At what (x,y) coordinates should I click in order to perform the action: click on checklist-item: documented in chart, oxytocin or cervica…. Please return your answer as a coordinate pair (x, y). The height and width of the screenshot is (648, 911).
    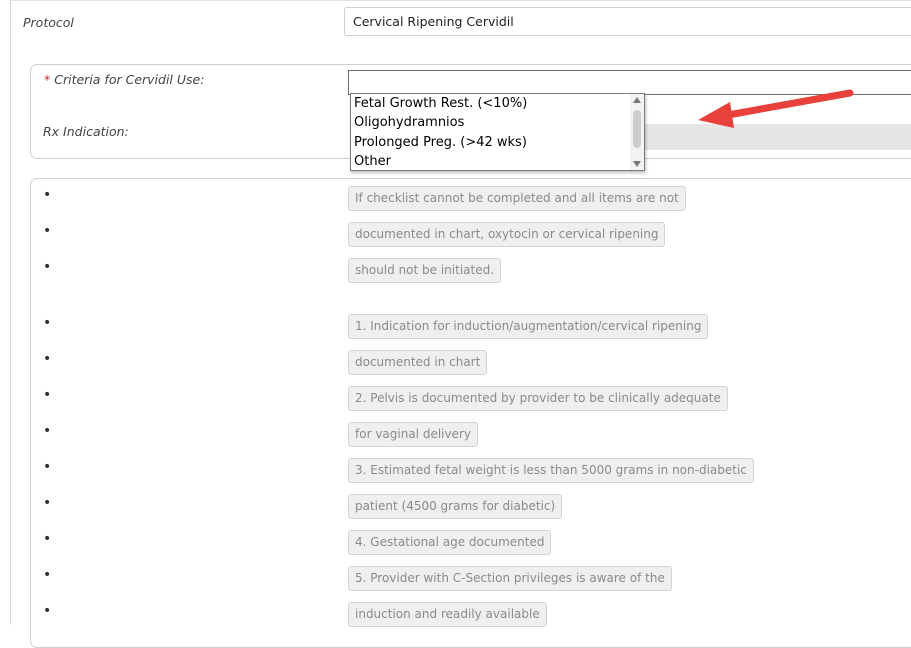
    Looking at the image, I should click on (507, 234).